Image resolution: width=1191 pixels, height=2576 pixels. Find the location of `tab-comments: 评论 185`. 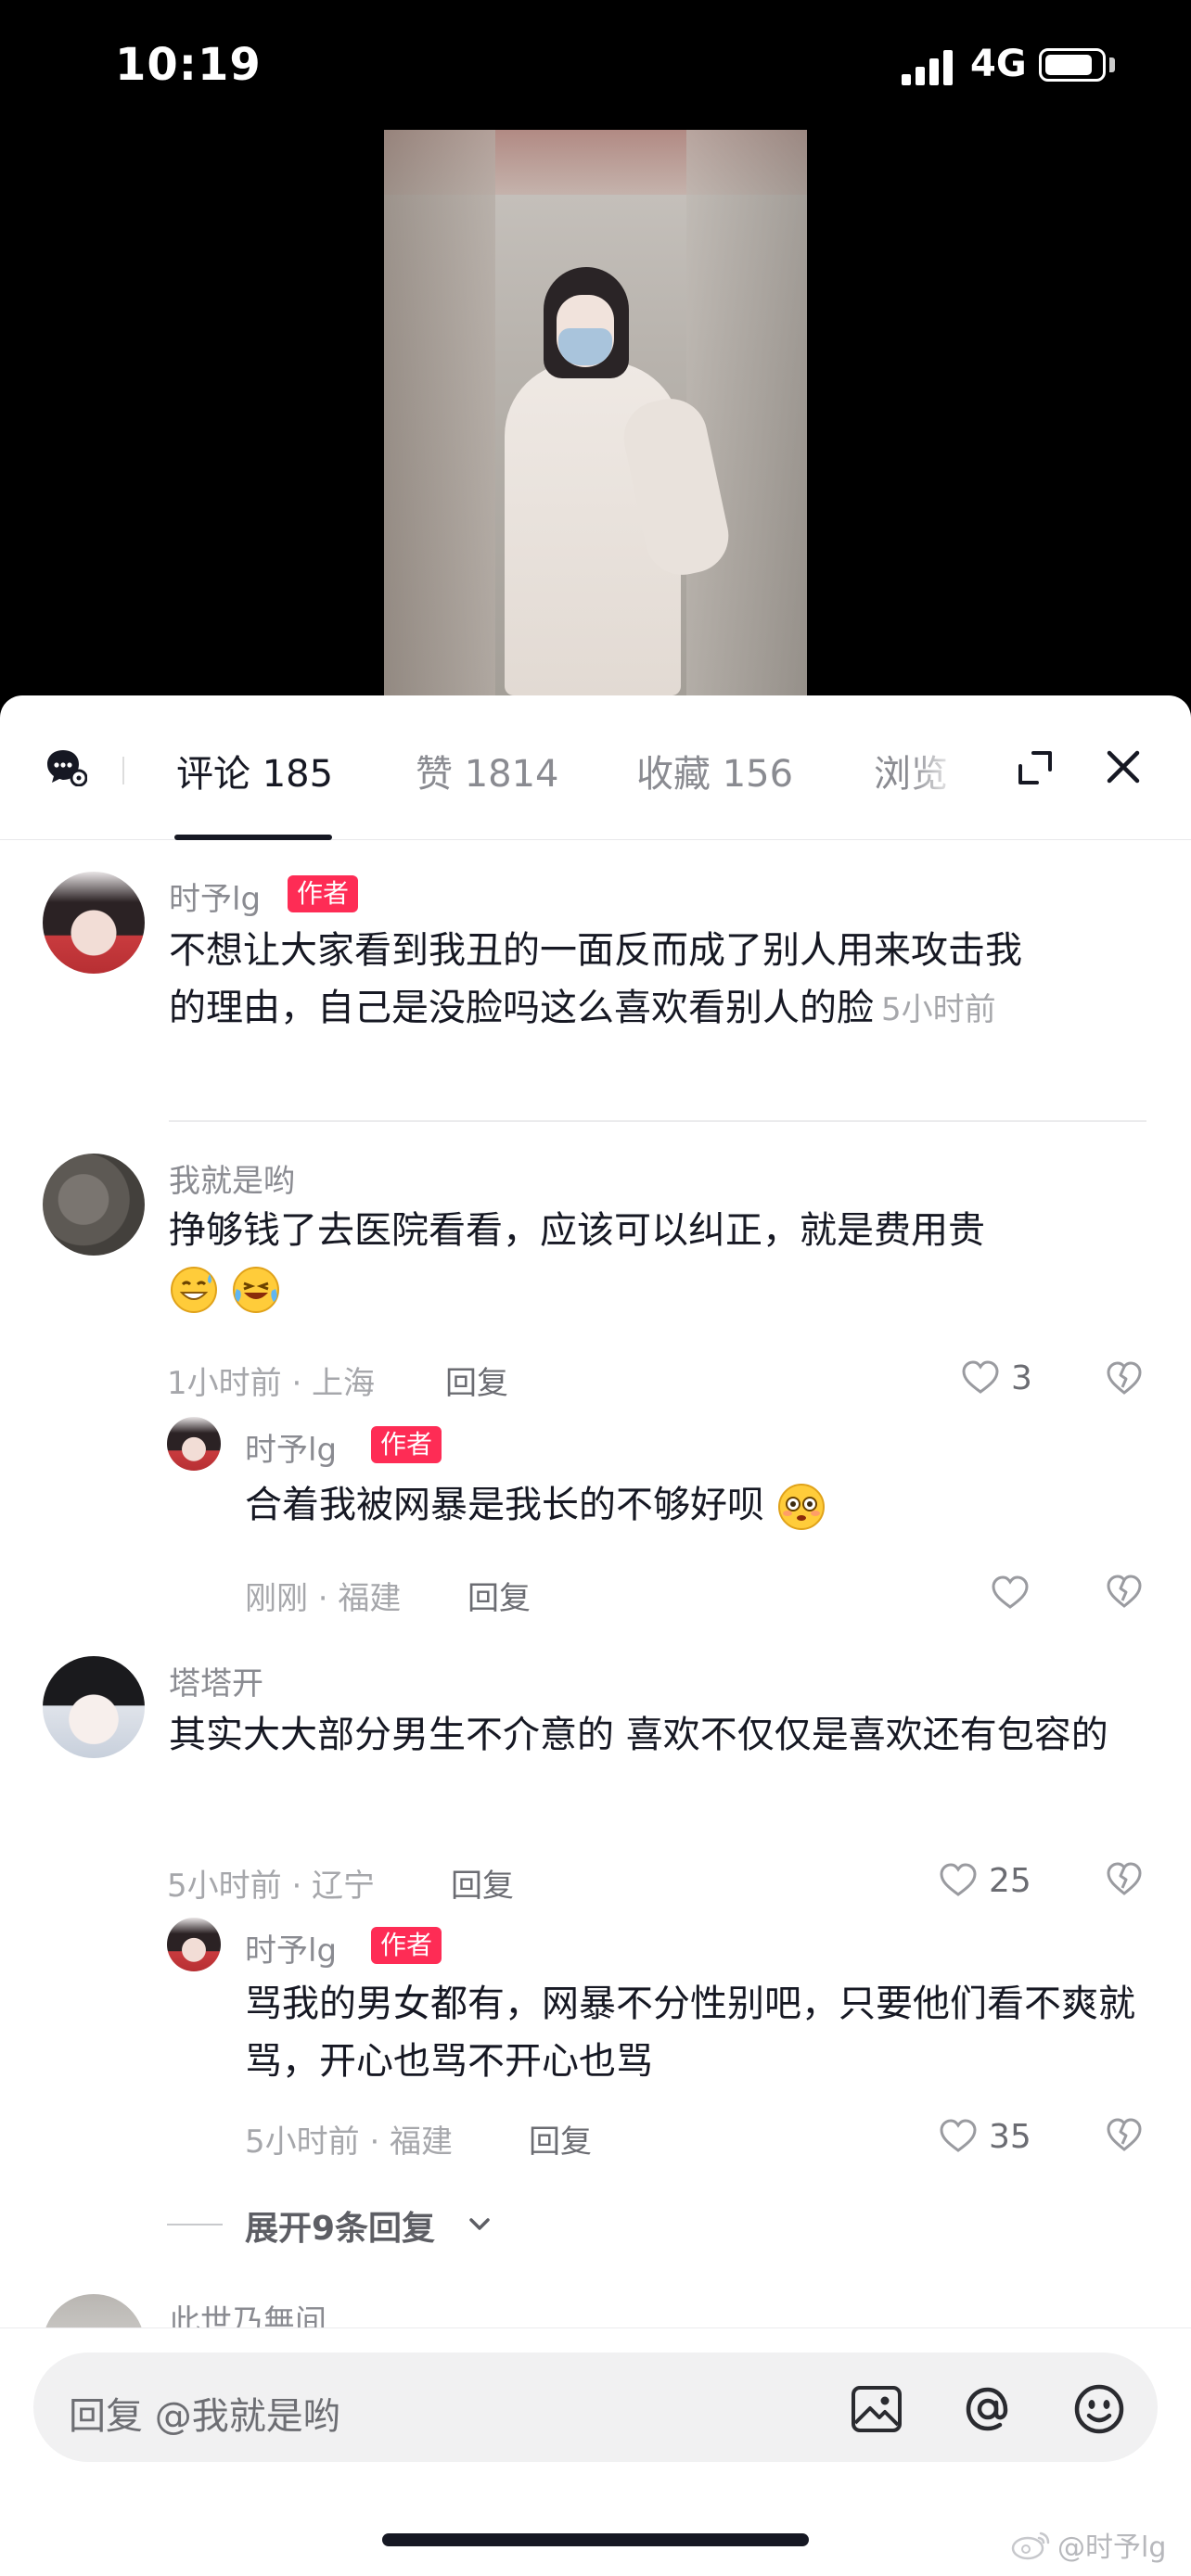

tab-comments: 评论 185 is located at coordinates (254, 770).